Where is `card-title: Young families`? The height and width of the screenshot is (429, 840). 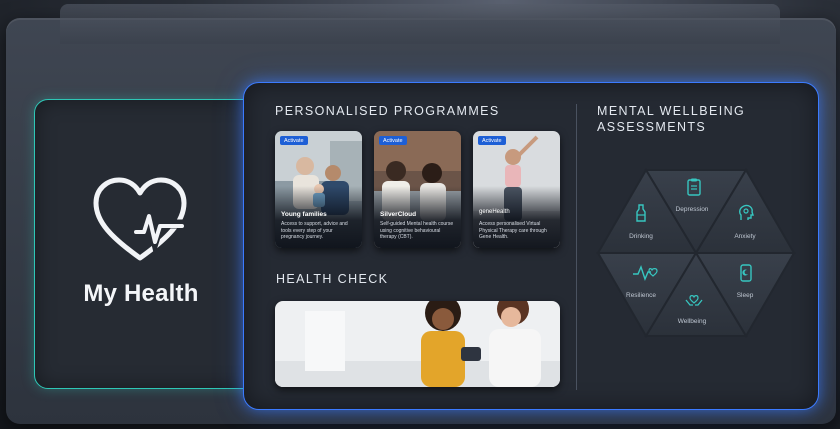 card-title: Young families is located at coordinates (304, 214).